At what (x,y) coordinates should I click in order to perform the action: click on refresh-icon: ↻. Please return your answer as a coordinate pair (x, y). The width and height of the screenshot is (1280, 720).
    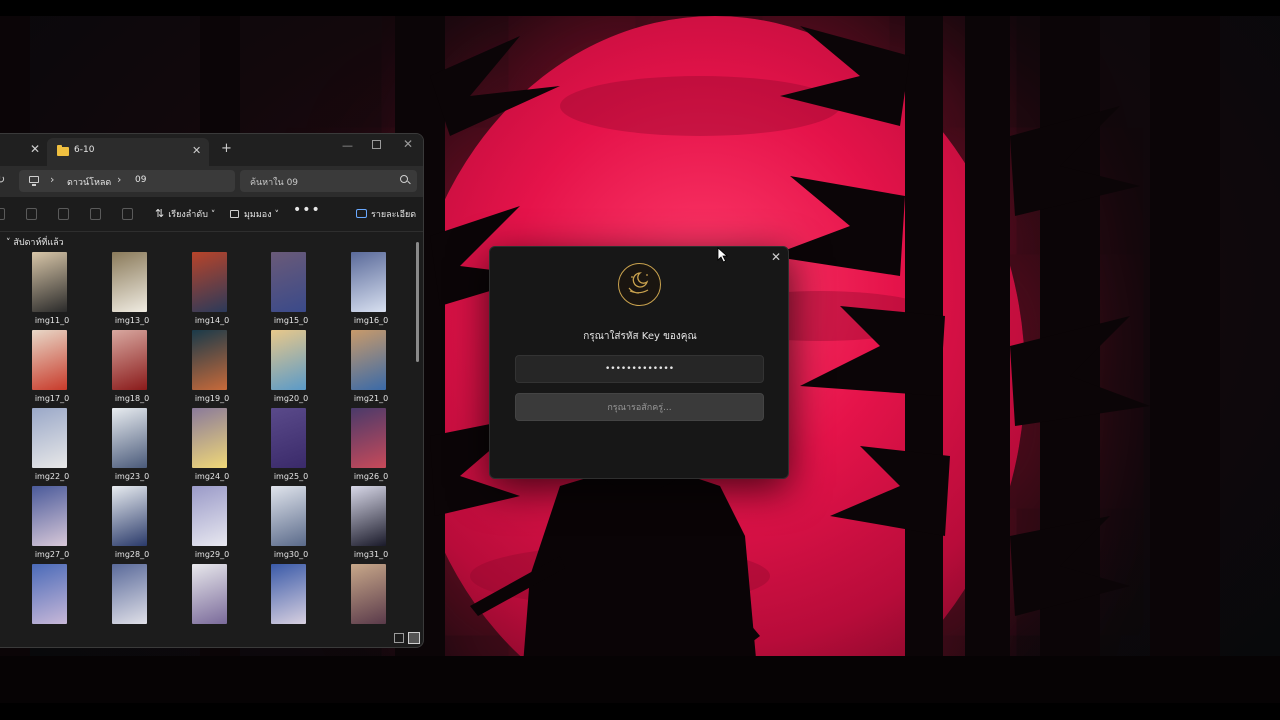
    Looking at the image, I should click on (2, 179).